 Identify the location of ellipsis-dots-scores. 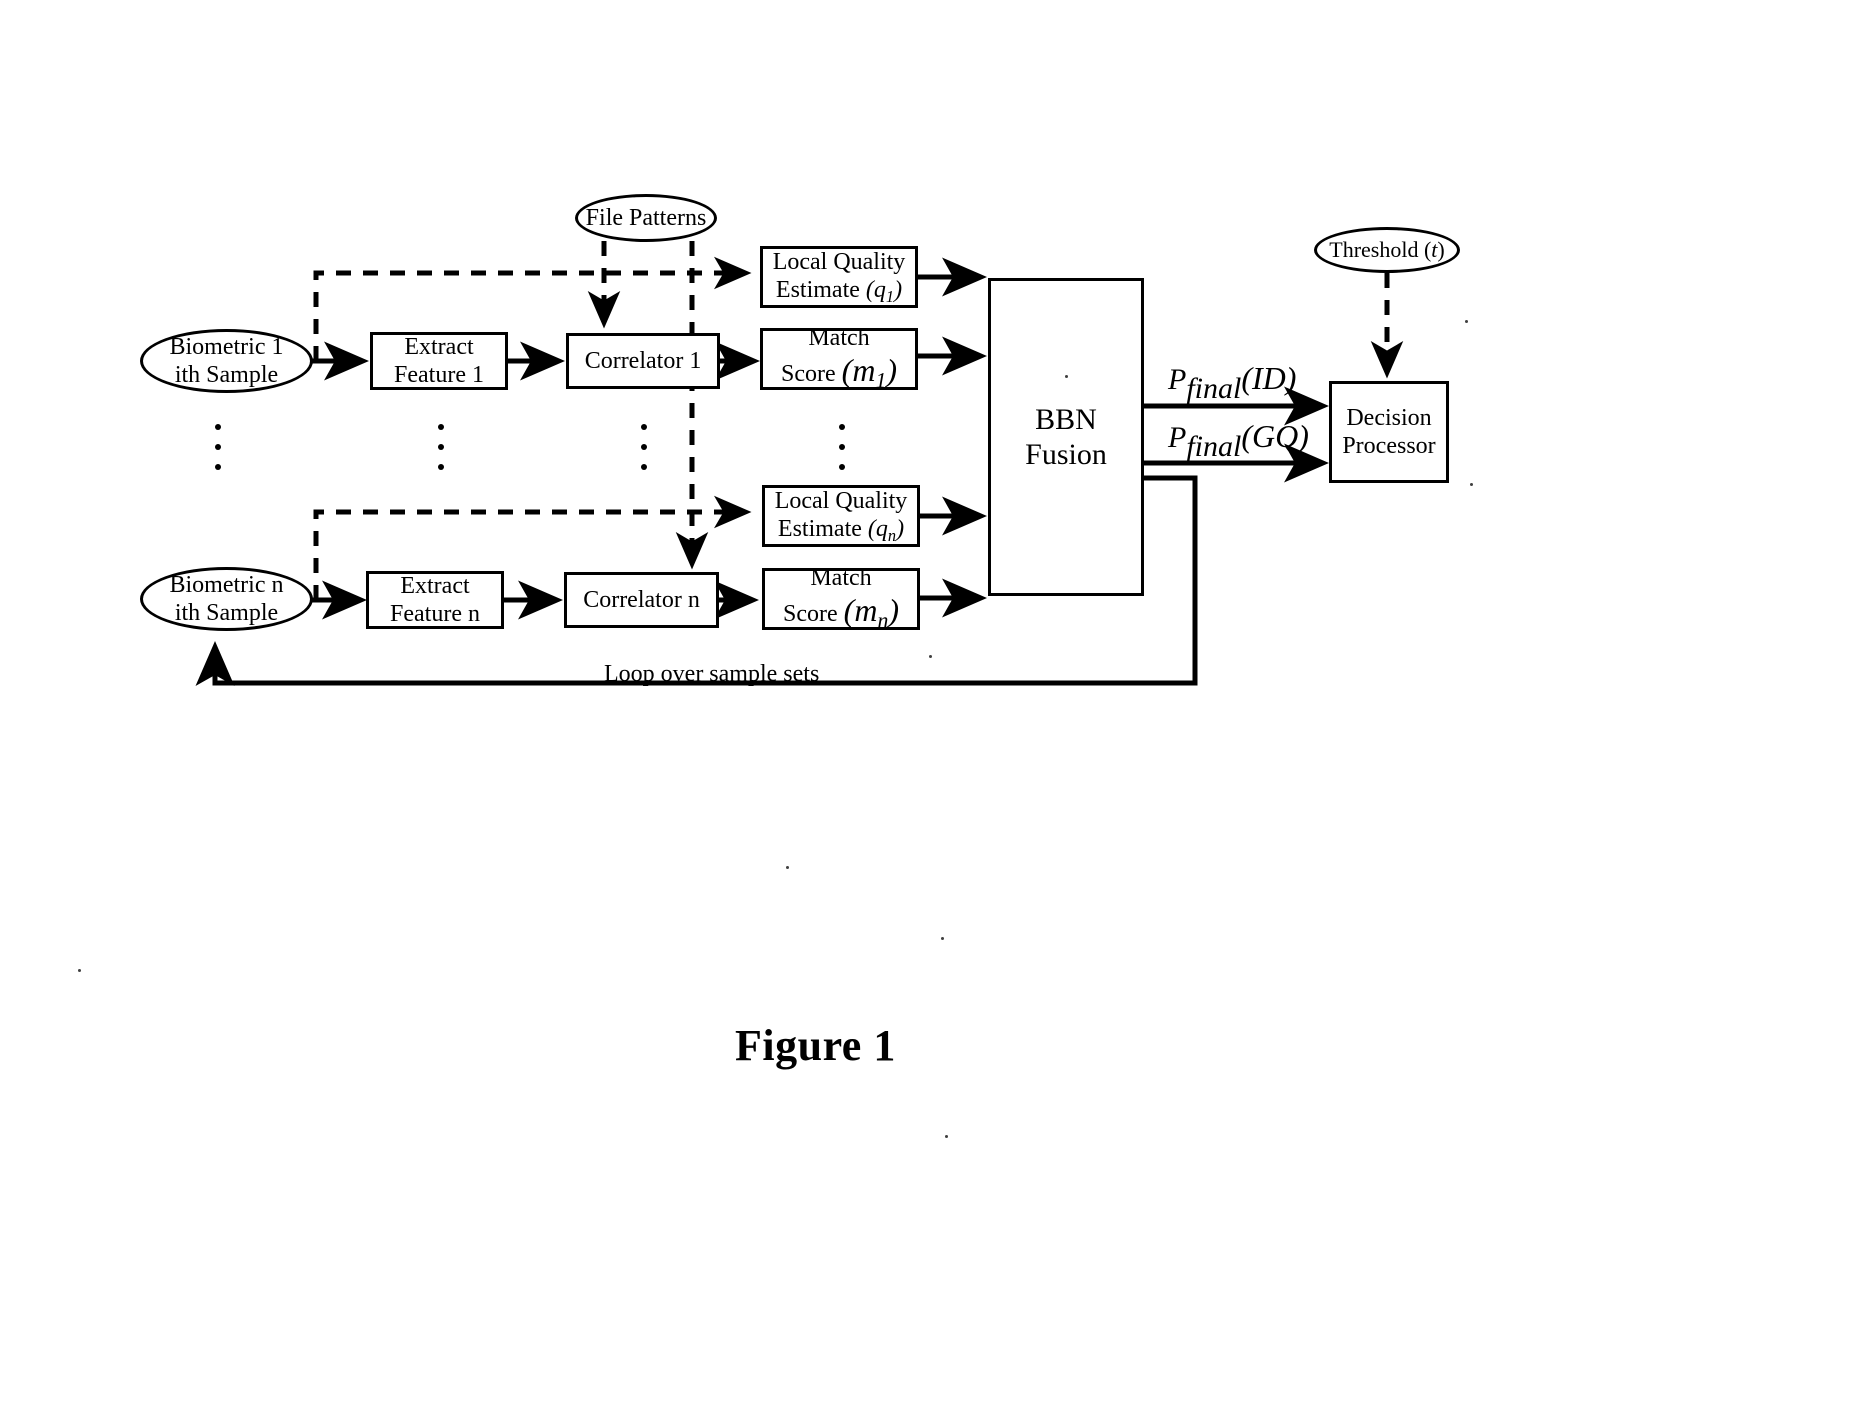
(842, 447).